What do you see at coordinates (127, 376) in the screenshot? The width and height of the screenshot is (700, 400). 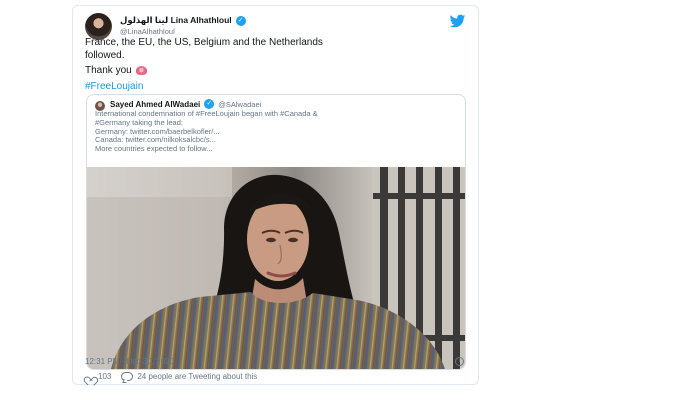 I see `bubble-icon` at bounding box center [127, 376].